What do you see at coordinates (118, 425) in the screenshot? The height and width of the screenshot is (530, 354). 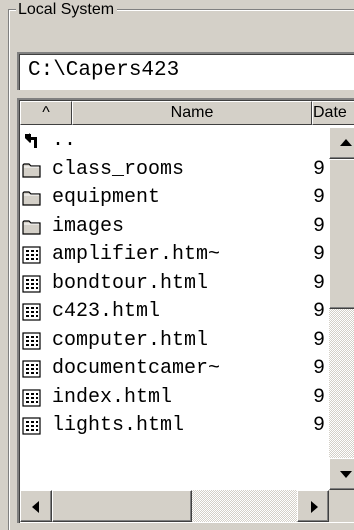 I see `file-name: lights.html` at bounding box center [118, 425].